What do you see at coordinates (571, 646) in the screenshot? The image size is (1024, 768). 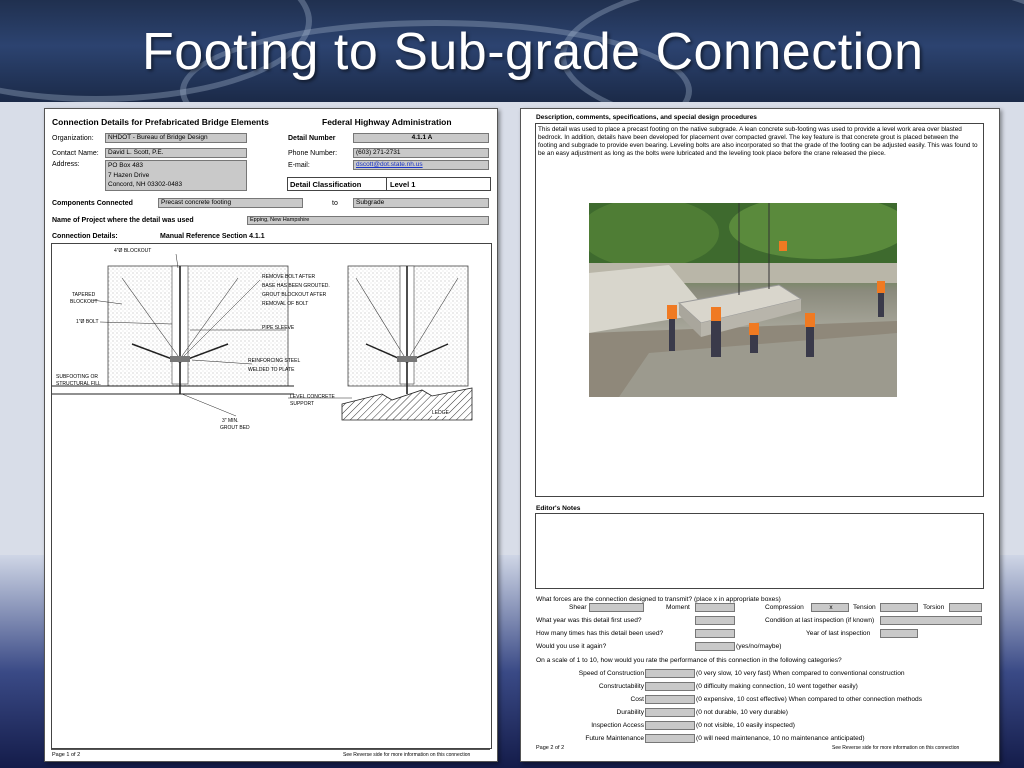 I see `use-again-question: Would you use it again?` at bounding box center [571, 646].